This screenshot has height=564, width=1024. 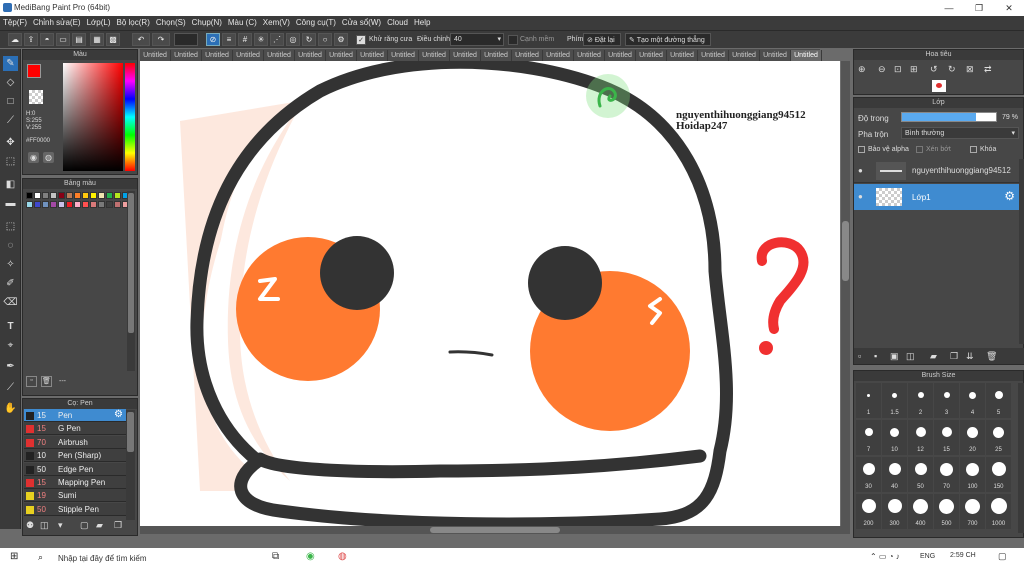 I want to click on navigator-thumbnail, so click(x=939, y=86).